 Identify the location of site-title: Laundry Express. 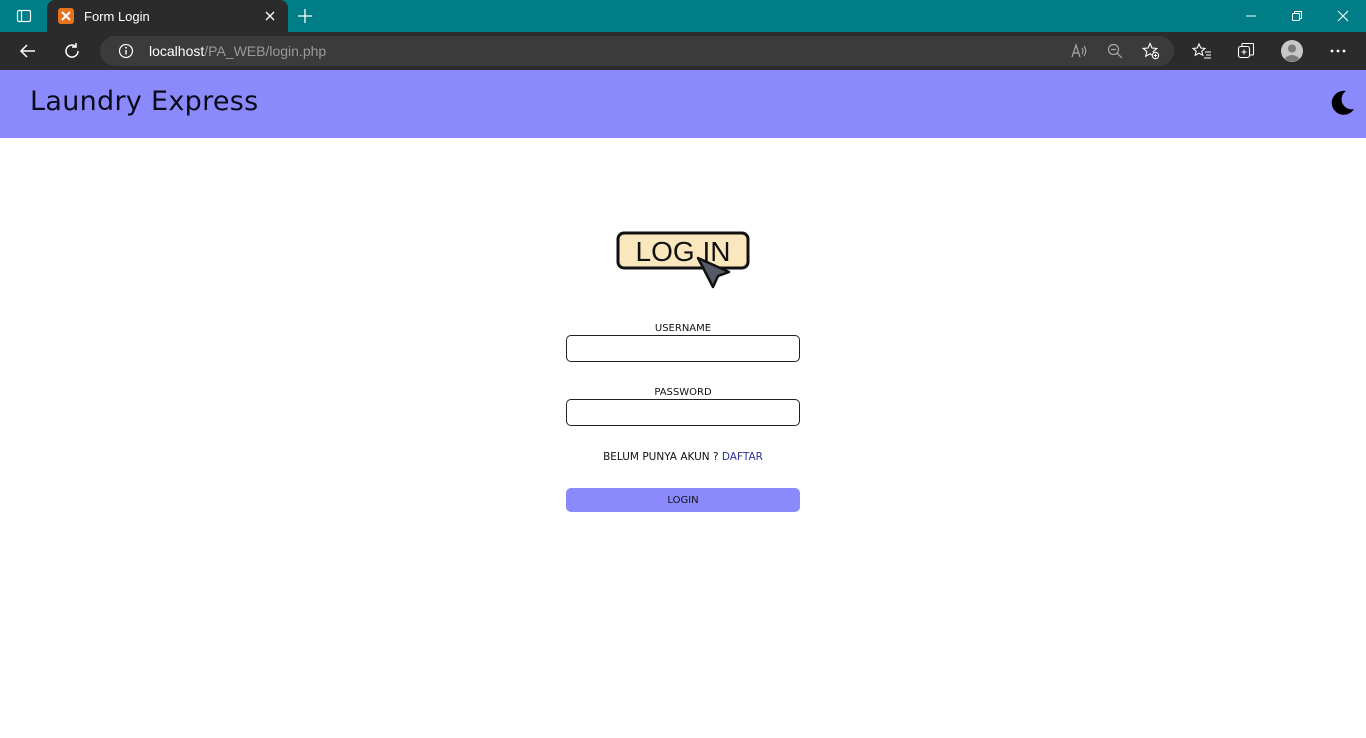
(144, 101).